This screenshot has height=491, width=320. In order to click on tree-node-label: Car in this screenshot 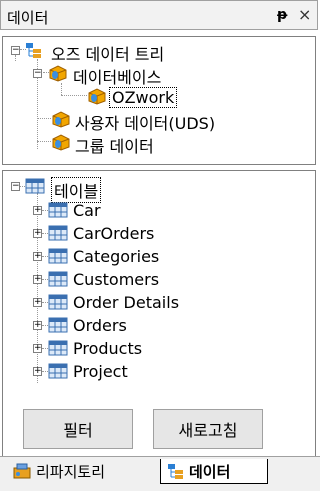, I will do `click(87, 210)`.